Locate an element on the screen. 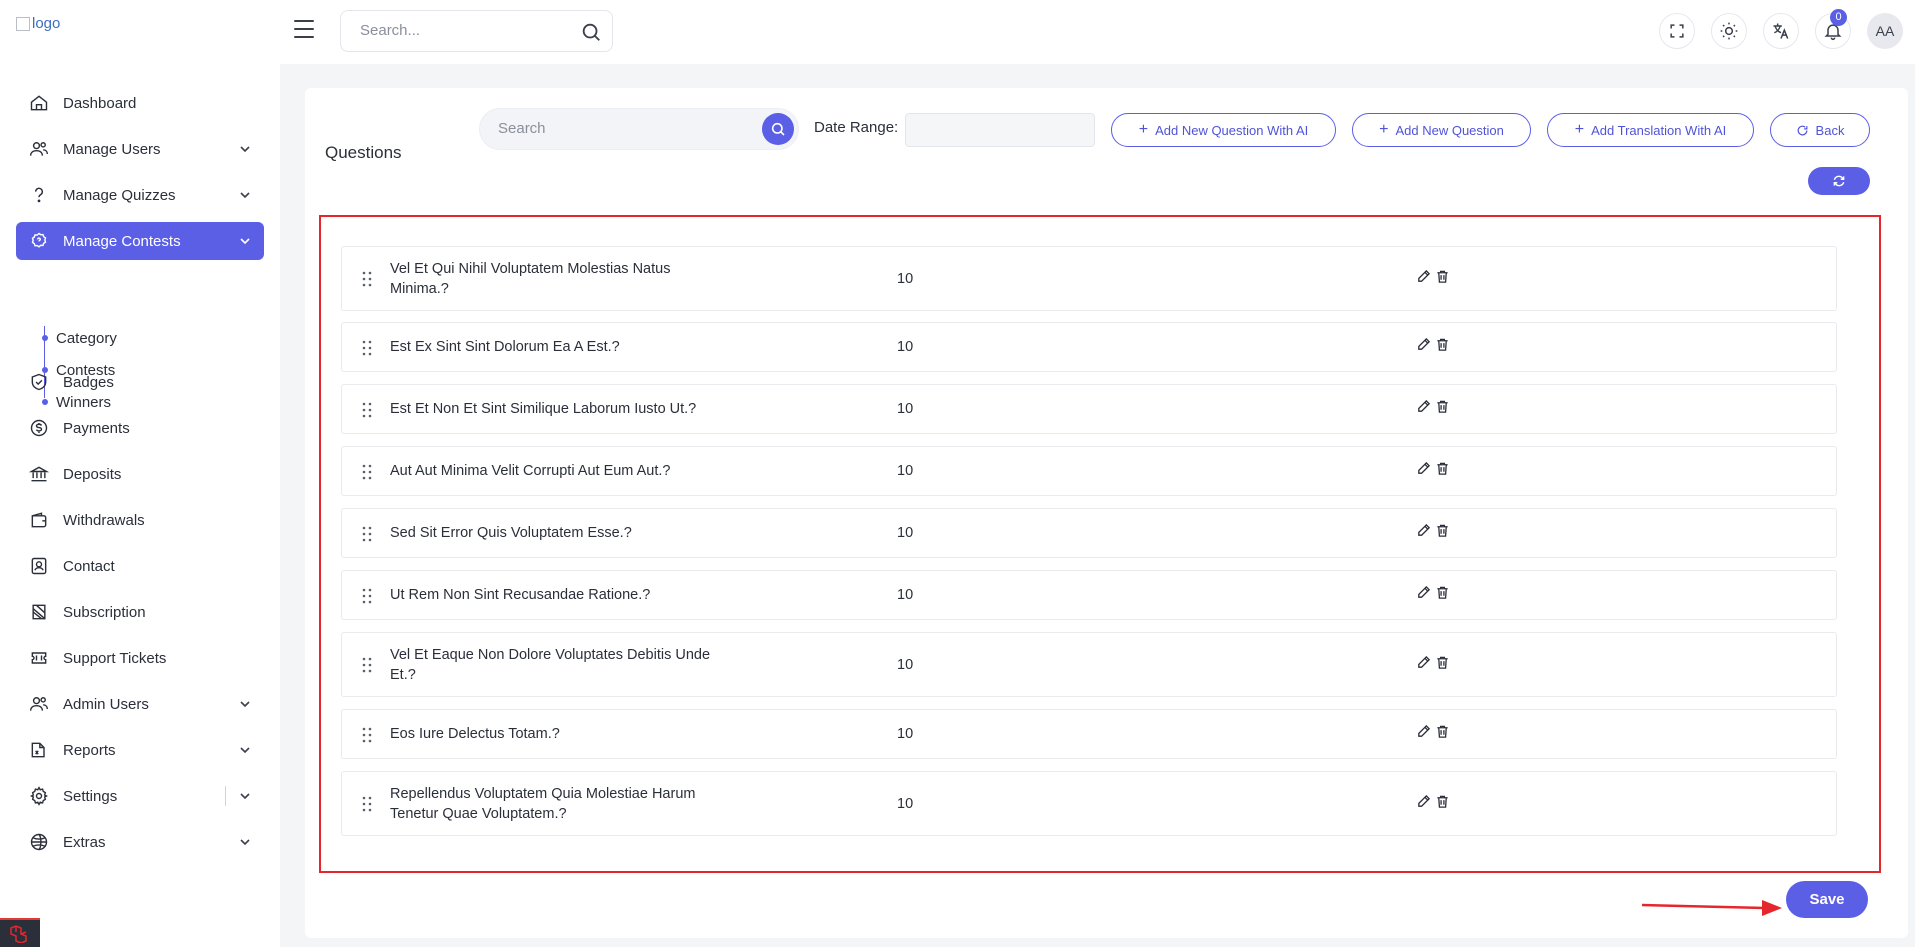  sidebar-item-label: Subscription is located at coordinates (104, 612).